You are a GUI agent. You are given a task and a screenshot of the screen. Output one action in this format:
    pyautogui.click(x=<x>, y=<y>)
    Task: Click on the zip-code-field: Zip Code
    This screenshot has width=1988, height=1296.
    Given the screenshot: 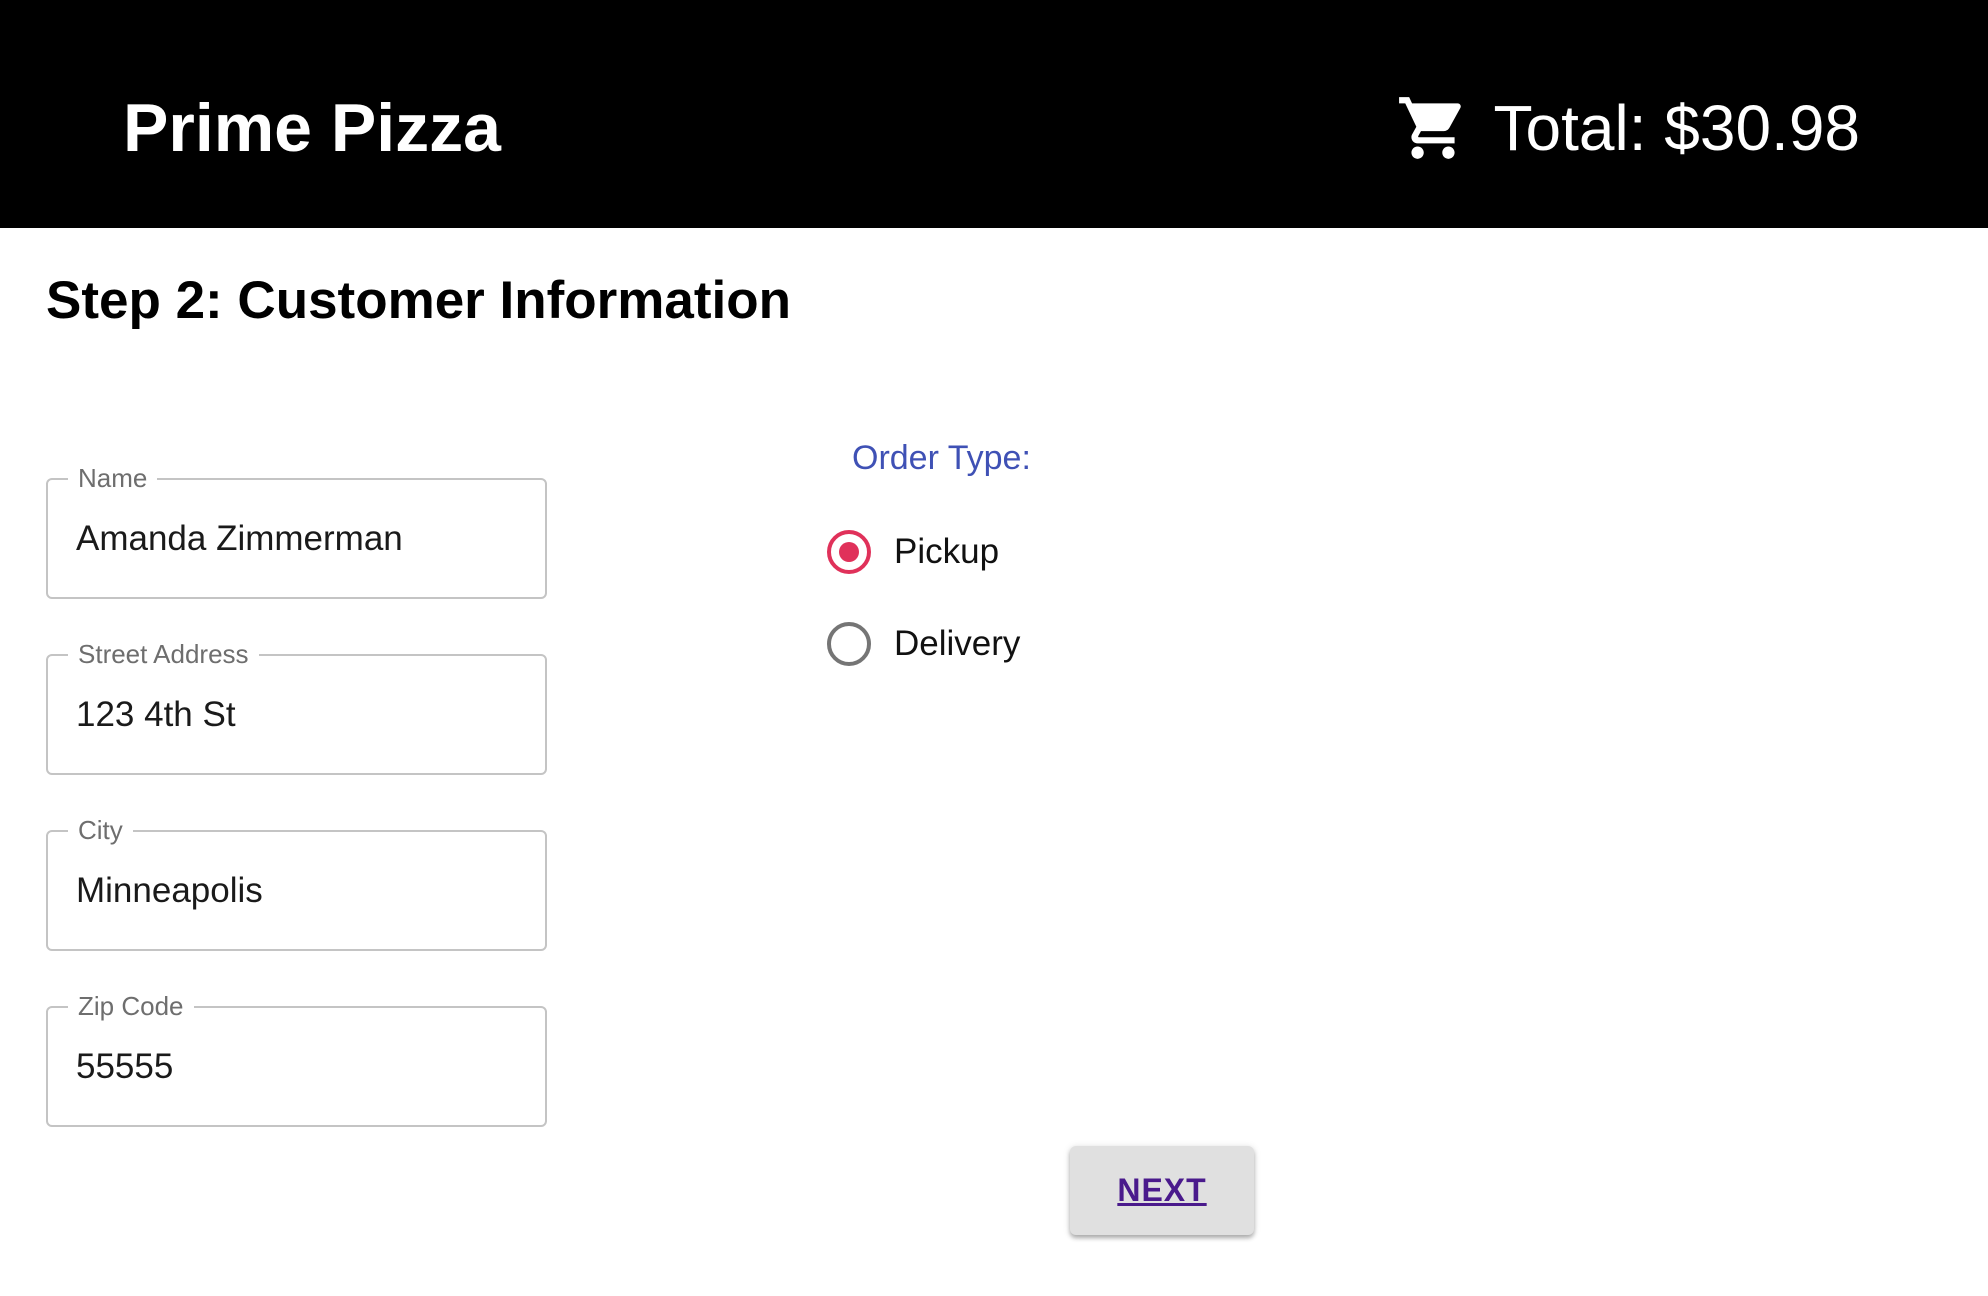 What is the action you would take?
    pyautogui.click(x=296, y=1059)
    